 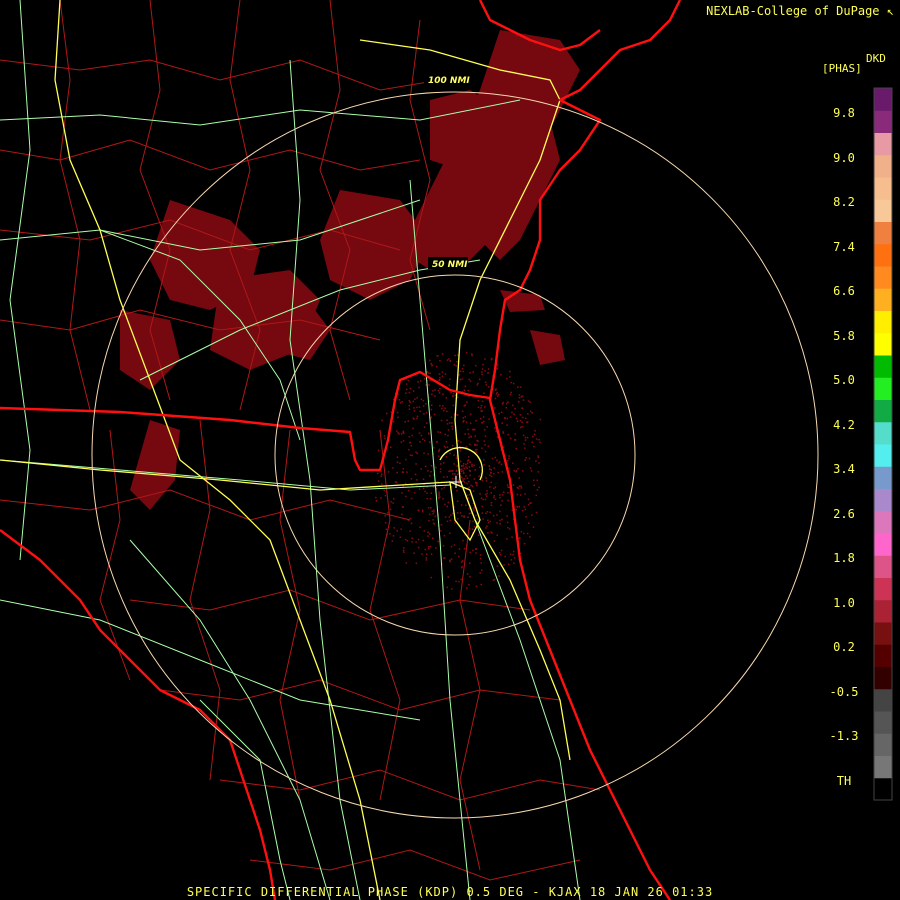 What do you see at coordinates (844, 202) in the screenshot?
I see `legend-label: 8.2` at bounding box center [844, 202].